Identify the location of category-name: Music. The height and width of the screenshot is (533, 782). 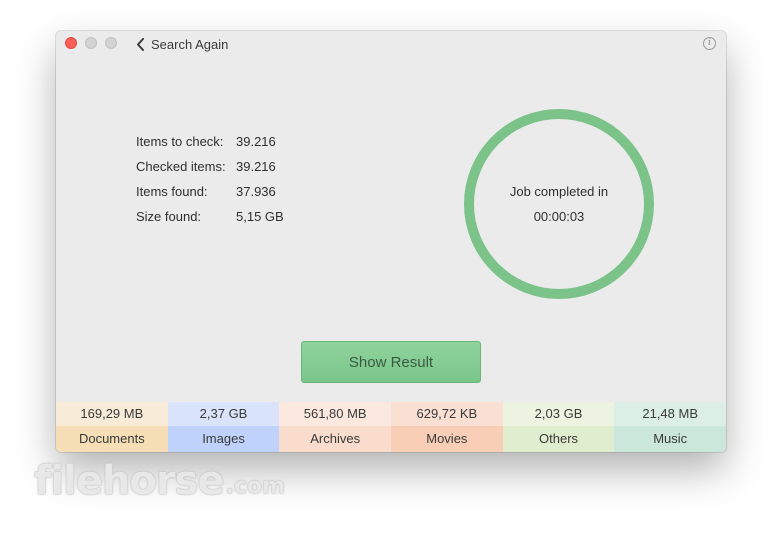
(670, 439).